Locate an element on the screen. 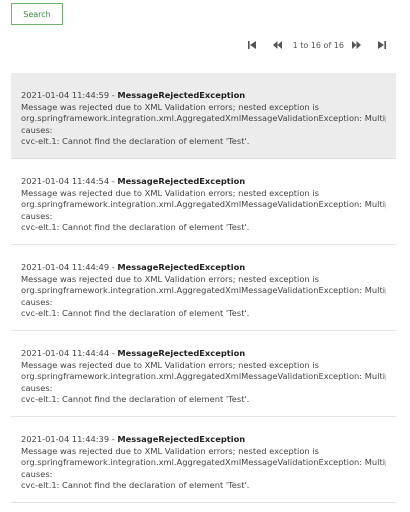  search-button: Search is located at coordinates (37, 14).